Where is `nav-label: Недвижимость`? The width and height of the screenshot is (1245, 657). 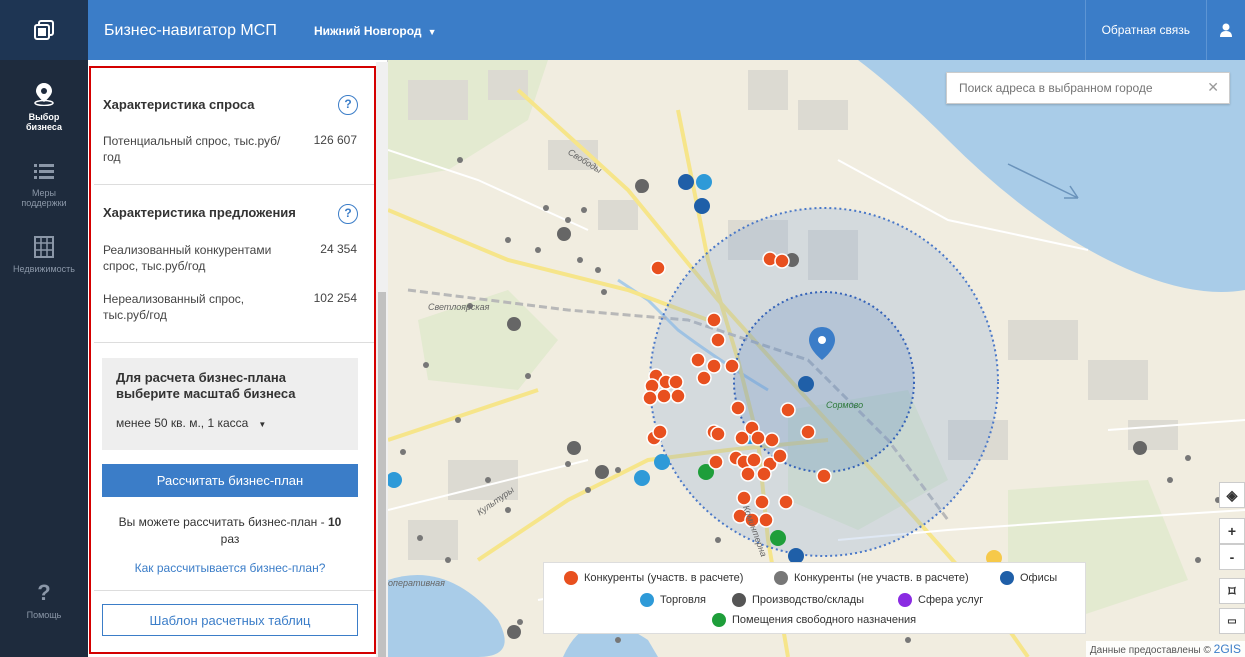
nav-label: Недвижимость is located at coordinates (44, 269).